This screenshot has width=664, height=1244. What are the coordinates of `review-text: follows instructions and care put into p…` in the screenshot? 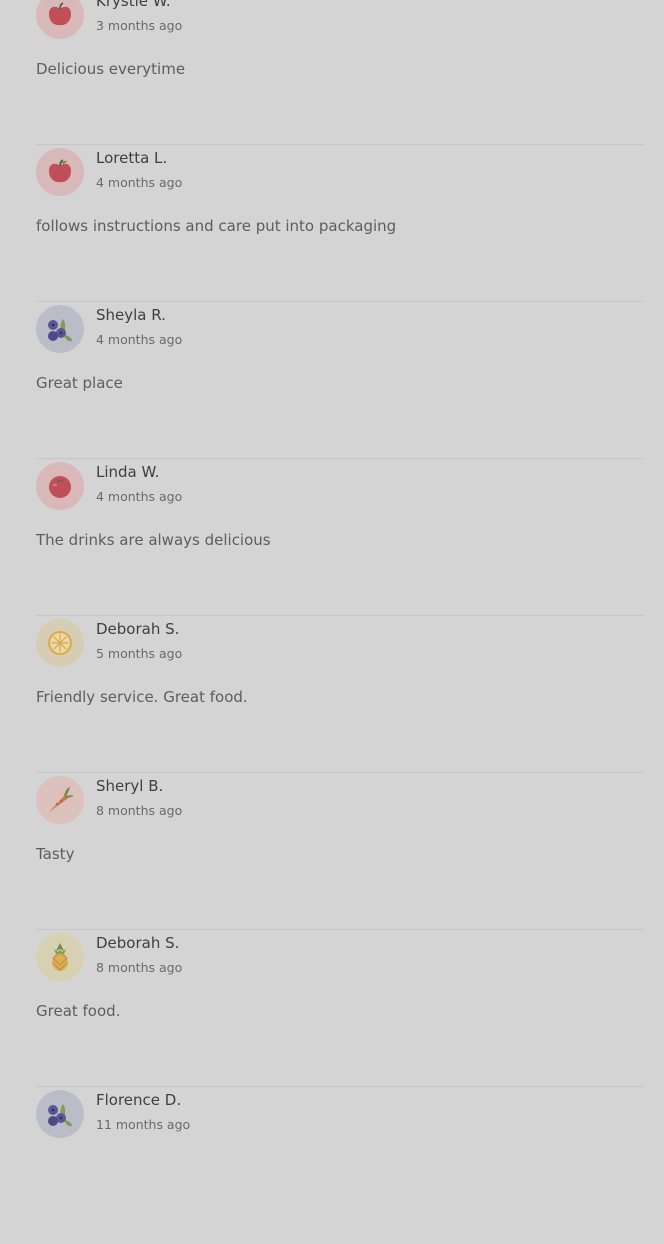 It's located at (216, 226).